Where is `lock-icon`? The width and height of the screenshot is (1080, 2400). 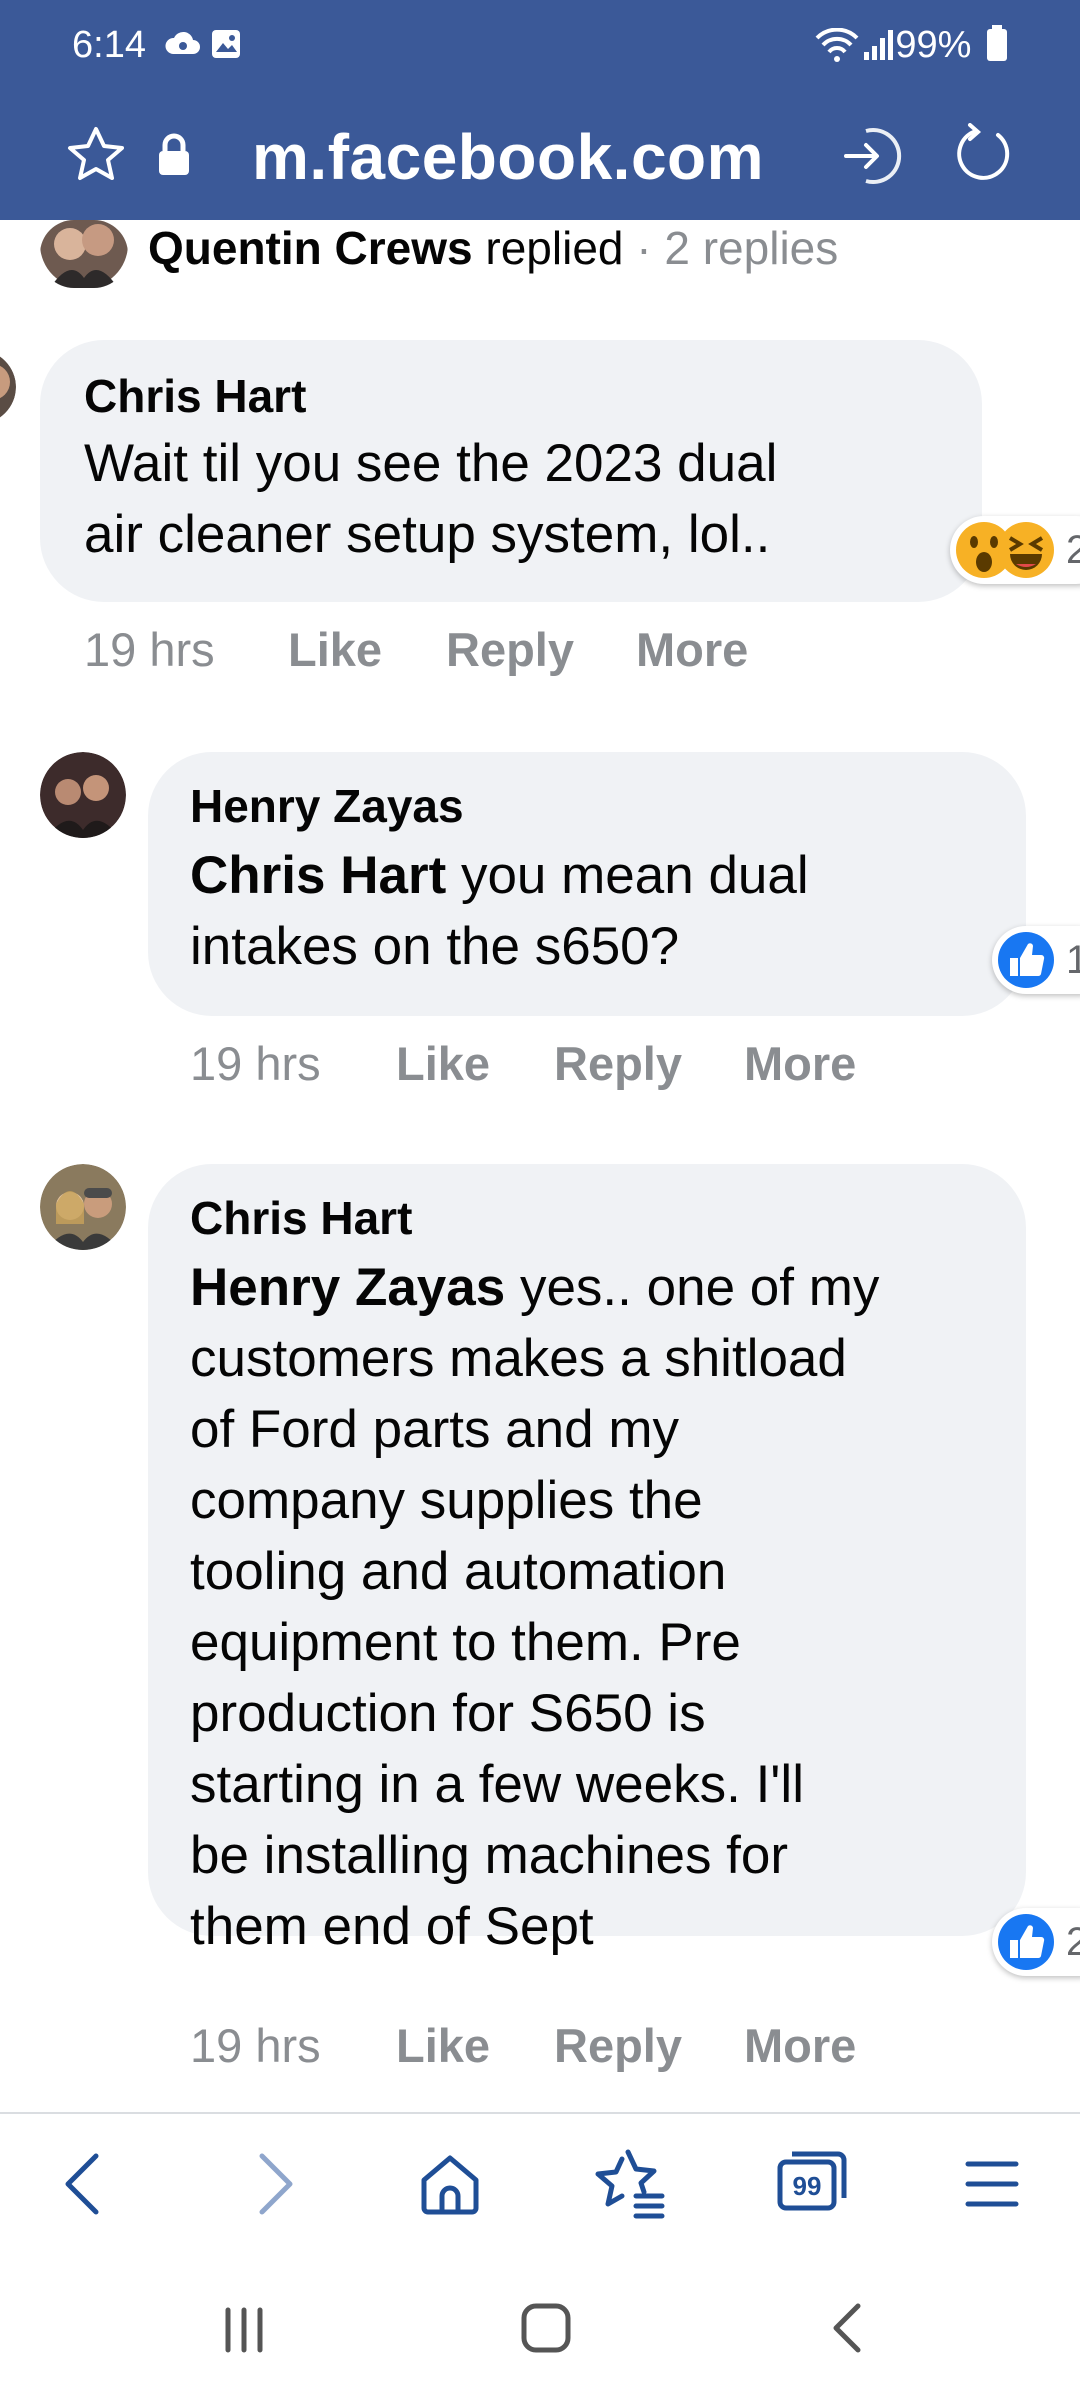 lock-icon is located at coordinates (174, 157).